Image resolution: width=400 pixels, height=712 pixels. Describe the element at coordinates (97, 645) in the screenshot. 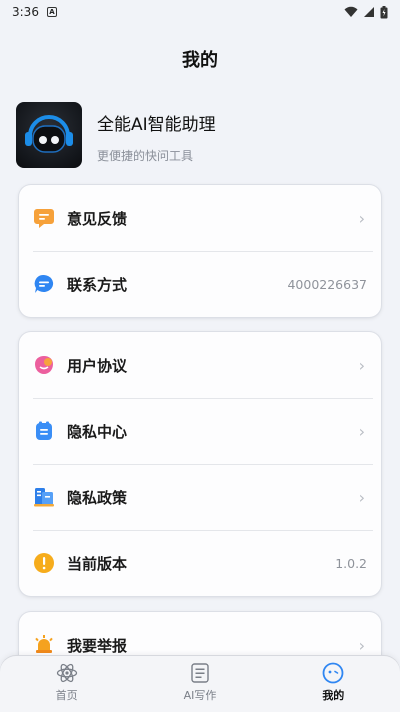

I see `report-label: 我要举报` at that location.